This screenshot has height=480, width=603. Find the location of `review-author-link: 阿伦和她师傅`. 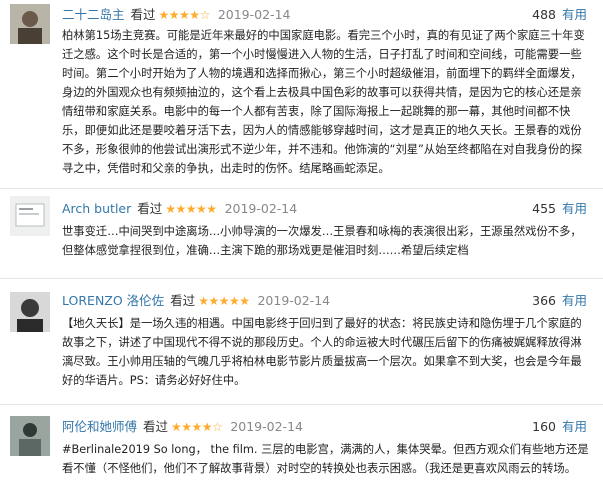

review-author-link: 阿伦和她师傅 is located at coordinates (99, 426).